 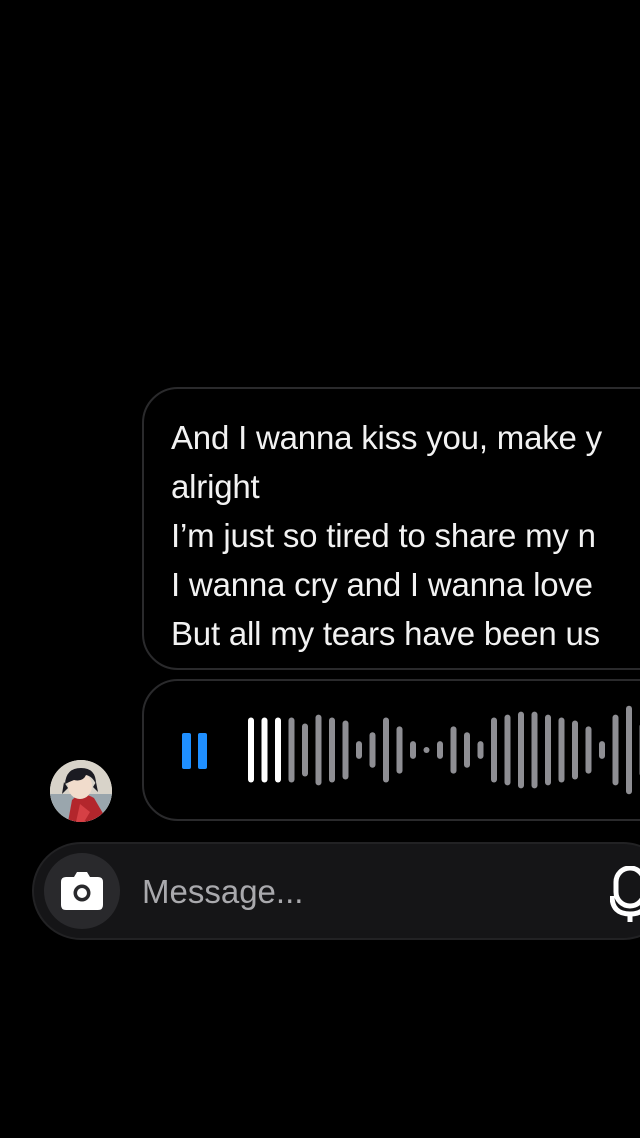 I want to click on camera-button, so click(x=82, y=891).